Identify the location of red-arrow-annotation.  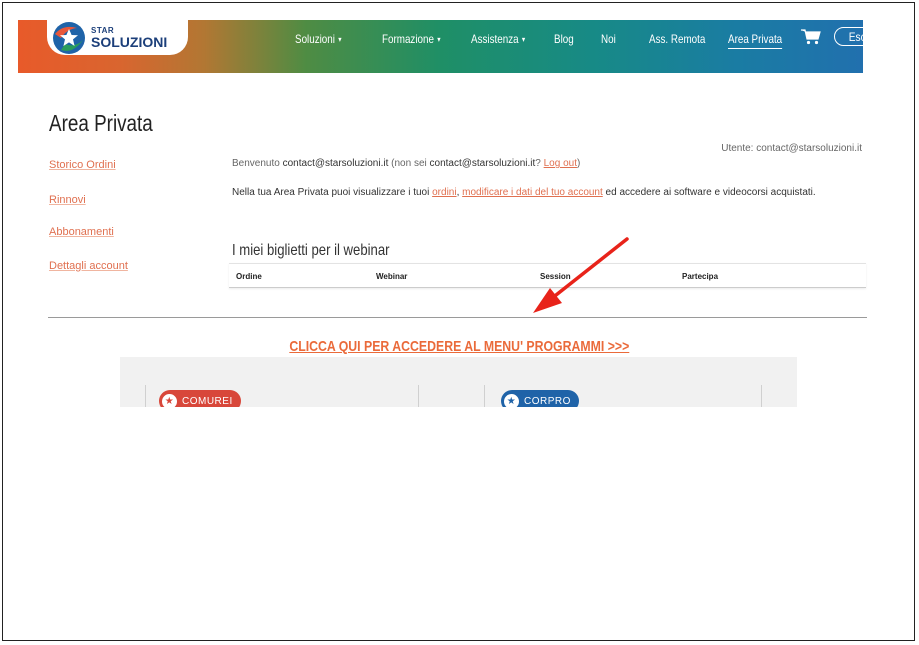
(581, 275).